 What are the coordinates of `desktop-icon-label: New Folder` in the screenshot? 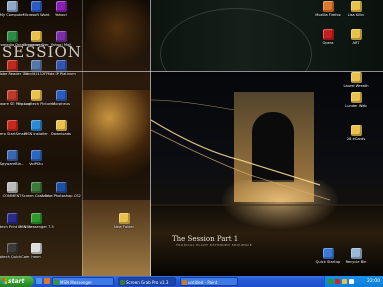 It's located at (124, 227).